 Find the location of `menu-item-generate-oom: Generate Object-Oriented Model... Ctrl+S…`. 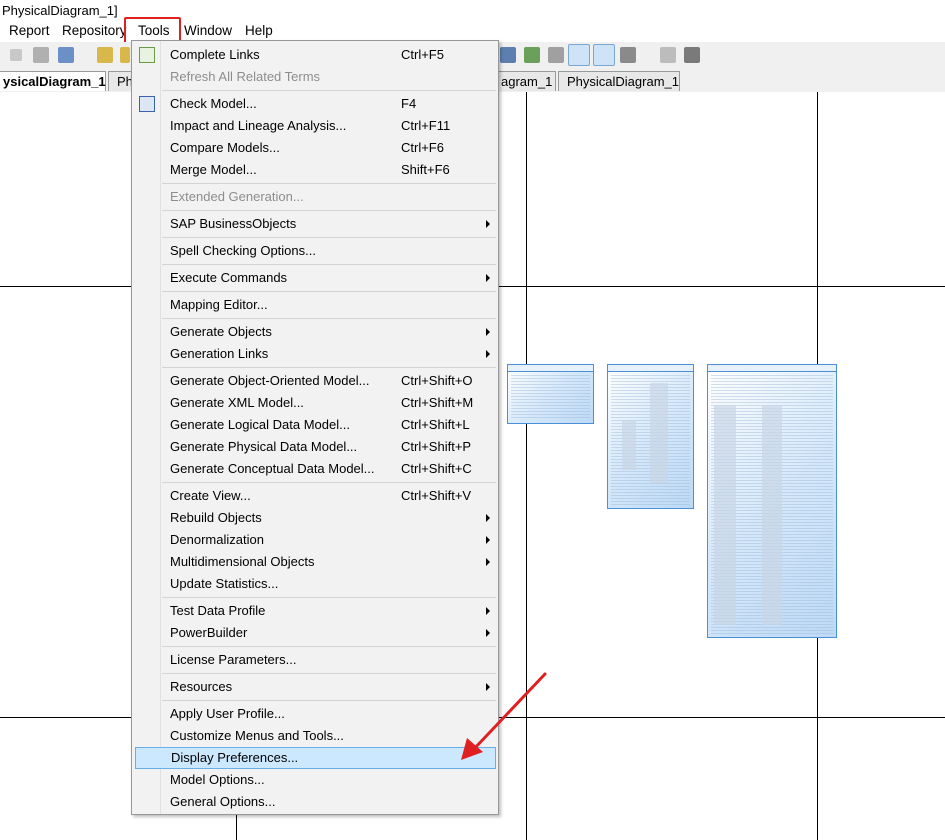

menu-item-generate-oom: Generate Object-Oriented Model... Ctrl+S… is located at coordinates (315, 381).